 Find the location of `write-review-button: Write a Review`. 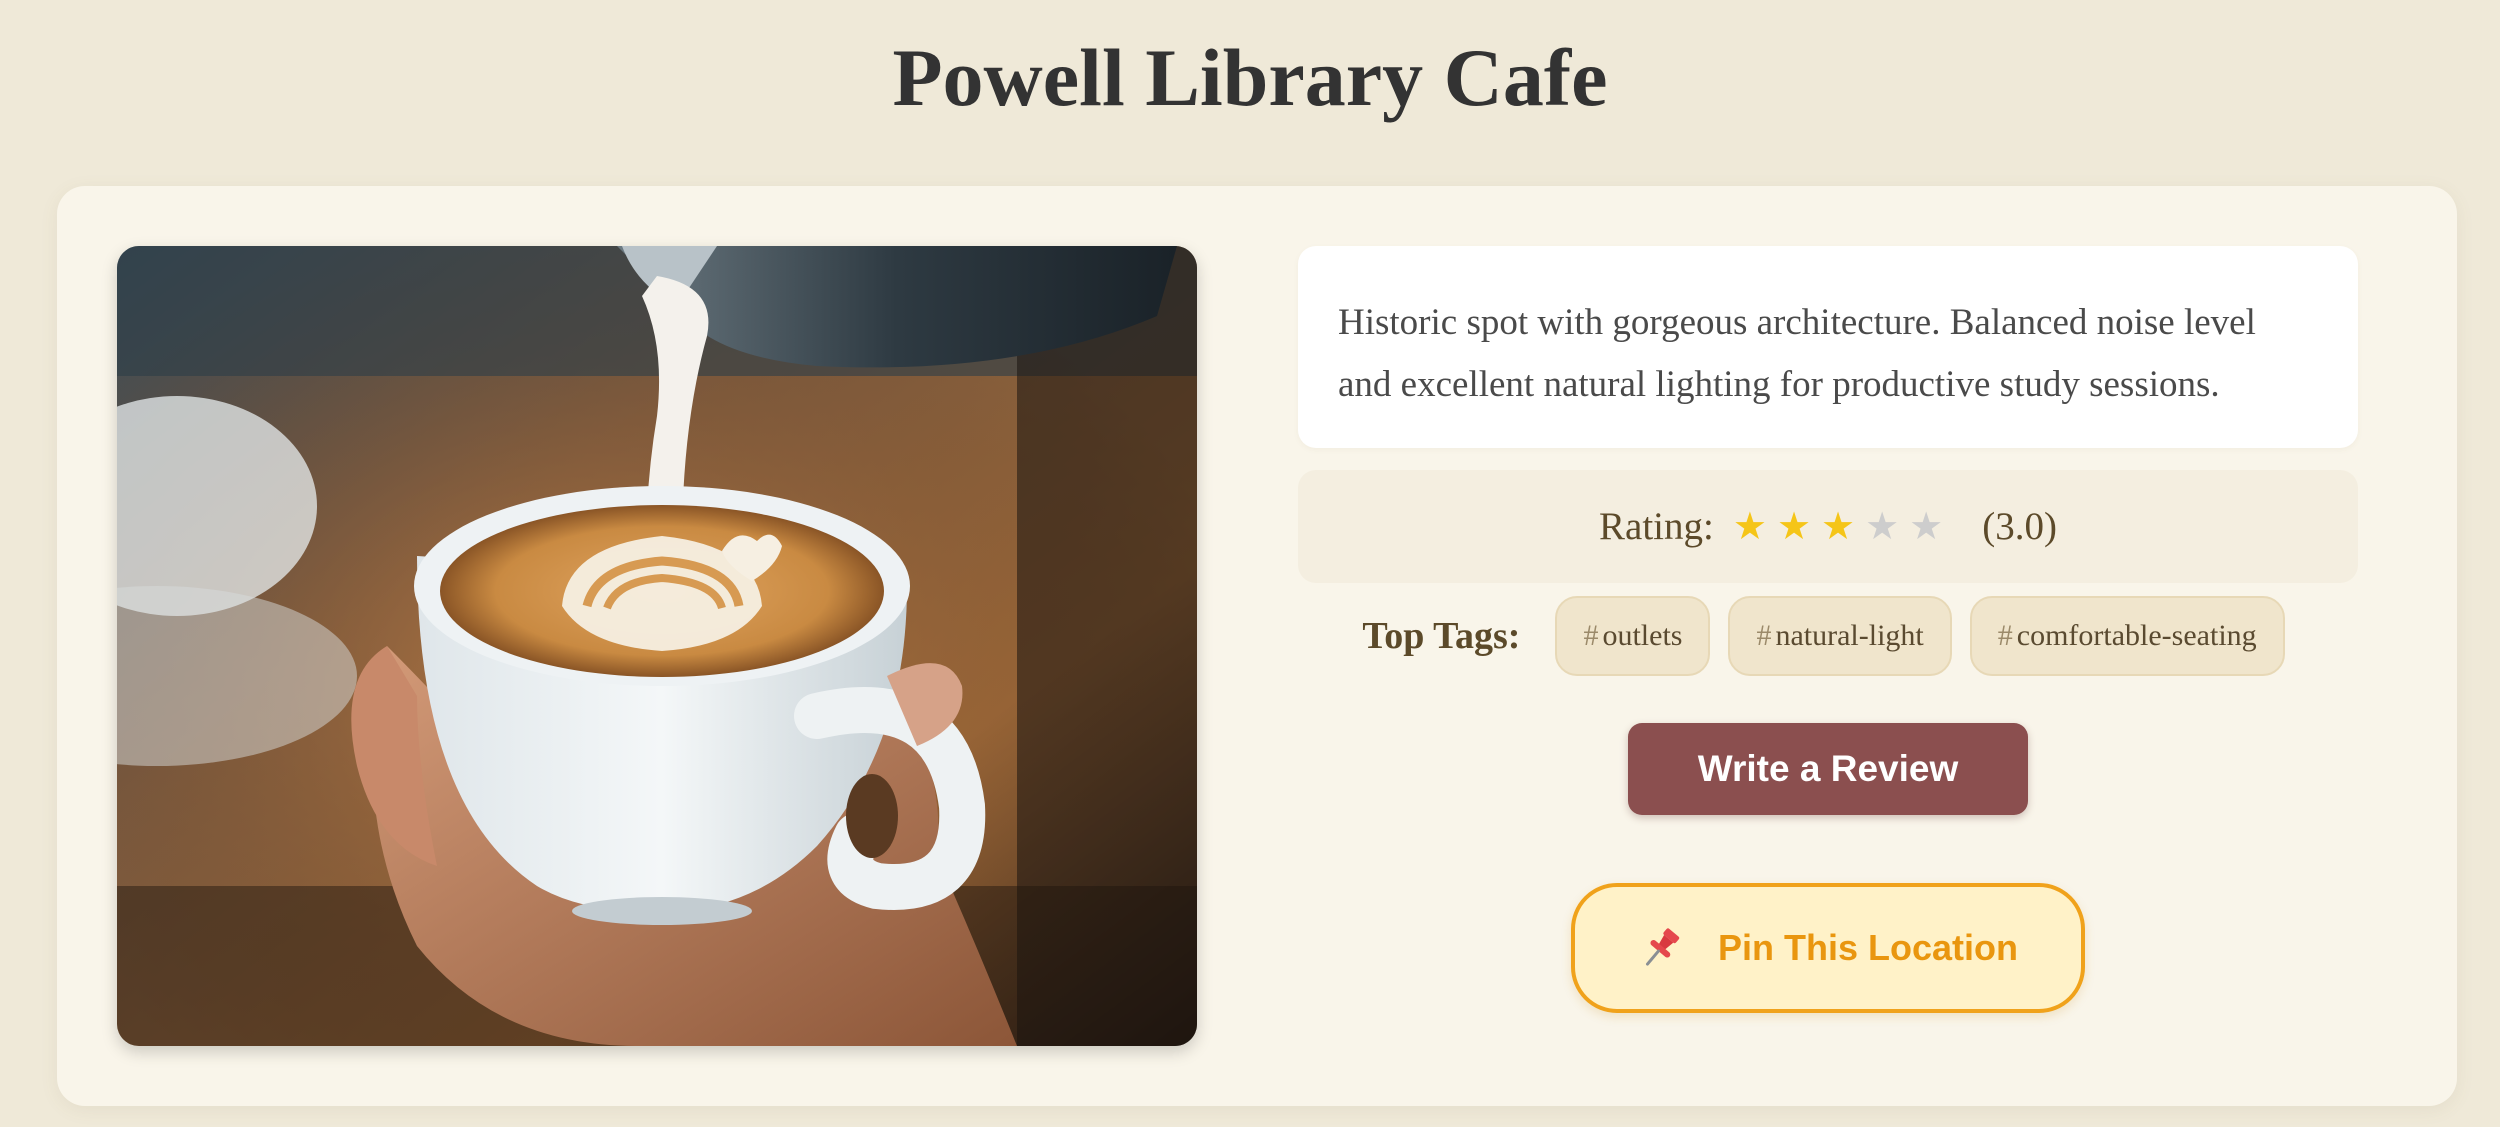

write-review-button: Write a Review is located at coordinates (1828, 769).